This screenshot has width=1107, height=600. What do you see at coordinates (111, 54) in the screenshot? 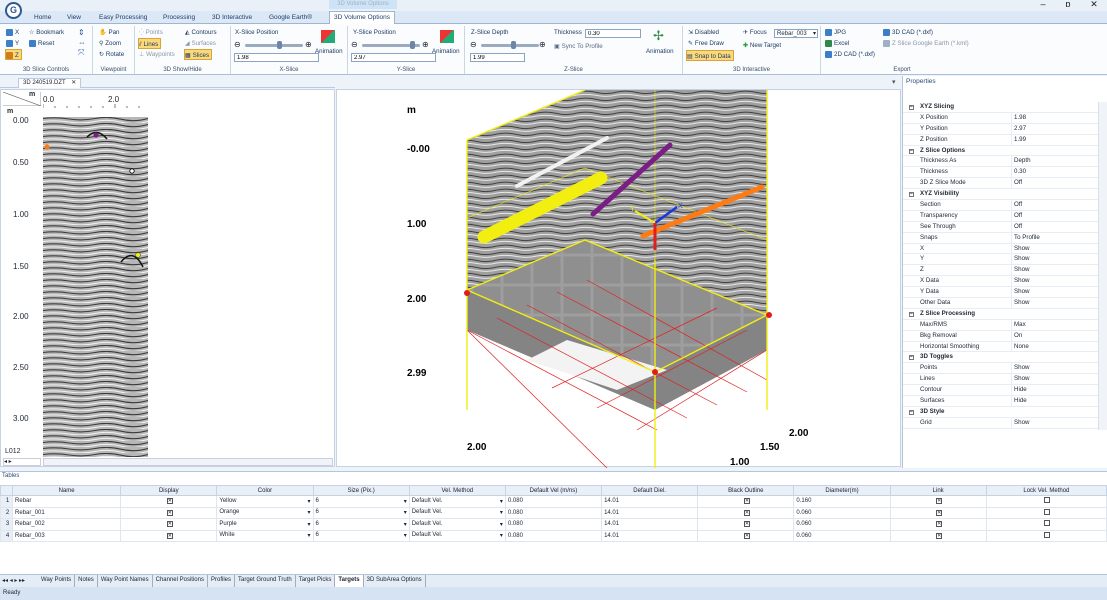
I see `rotate-button: ↻ Rotate` at bounding box center [111, 54].